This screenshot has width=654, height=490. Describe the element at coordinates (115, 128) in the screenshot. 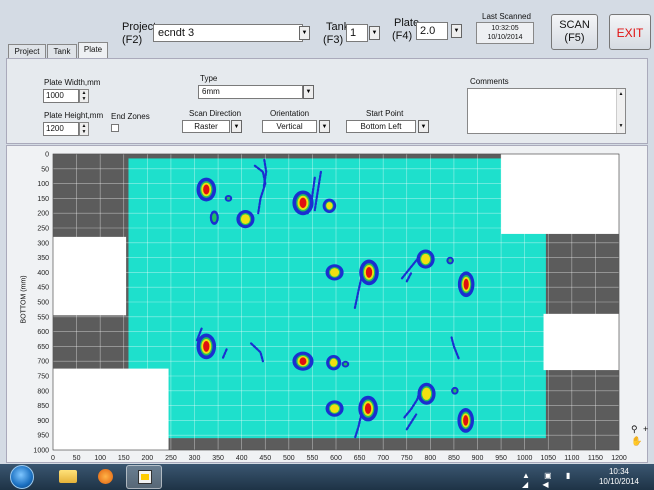

I see `end-zones-checkbox` at that location.